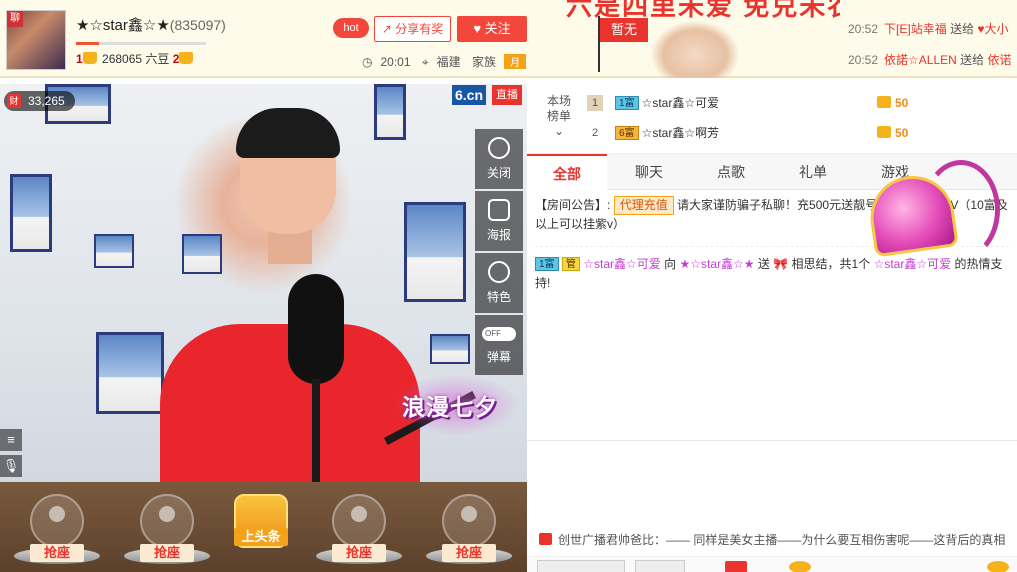  Describe the element at coordinates (498, 297) in the screenshot. I see `tool-label: 特色` at that location.